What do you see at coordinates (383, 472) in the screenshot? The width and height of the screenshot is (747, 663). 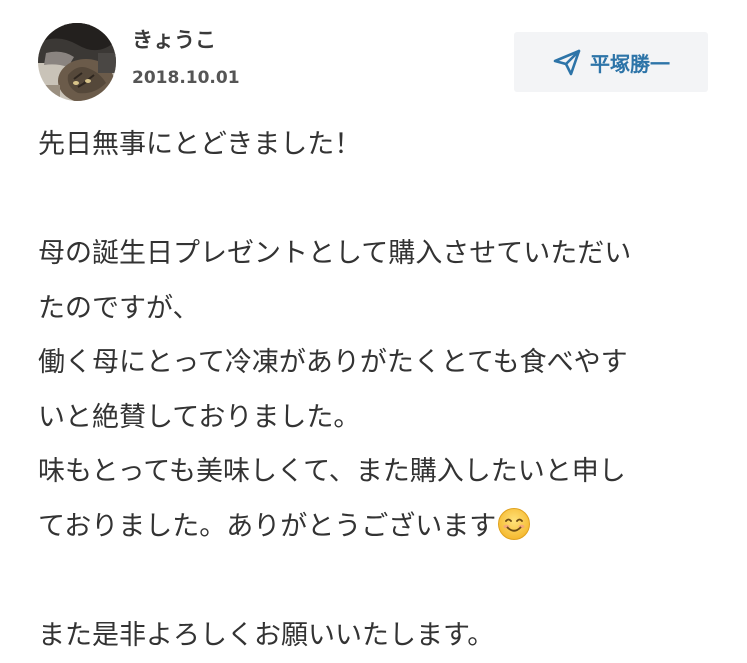 I see `message-line: 味もとっても美味しくて、また購入したいと申し` at bounding box center [383, 472].